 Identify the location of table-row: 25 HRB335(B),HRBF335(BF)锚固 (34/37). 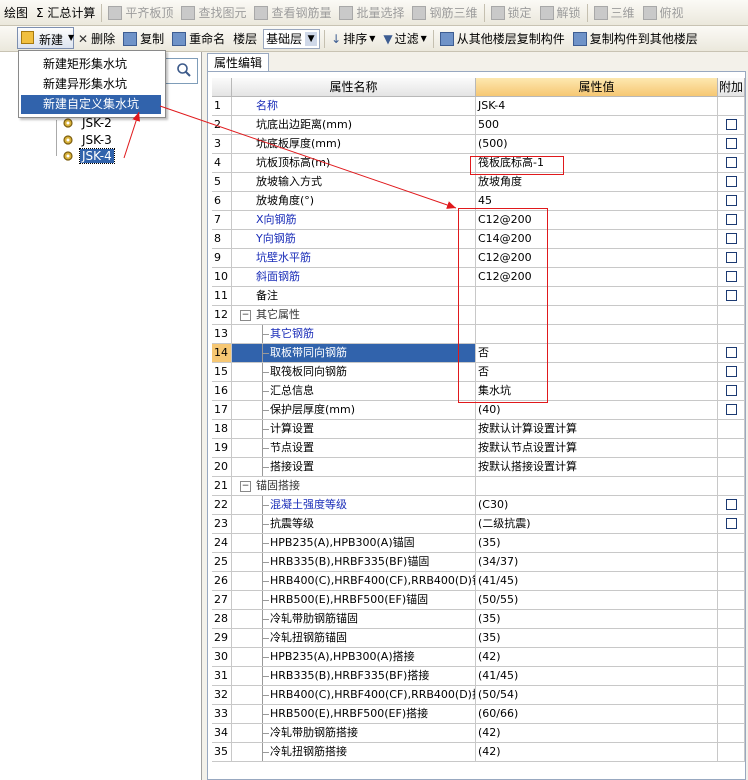
(478, 562).